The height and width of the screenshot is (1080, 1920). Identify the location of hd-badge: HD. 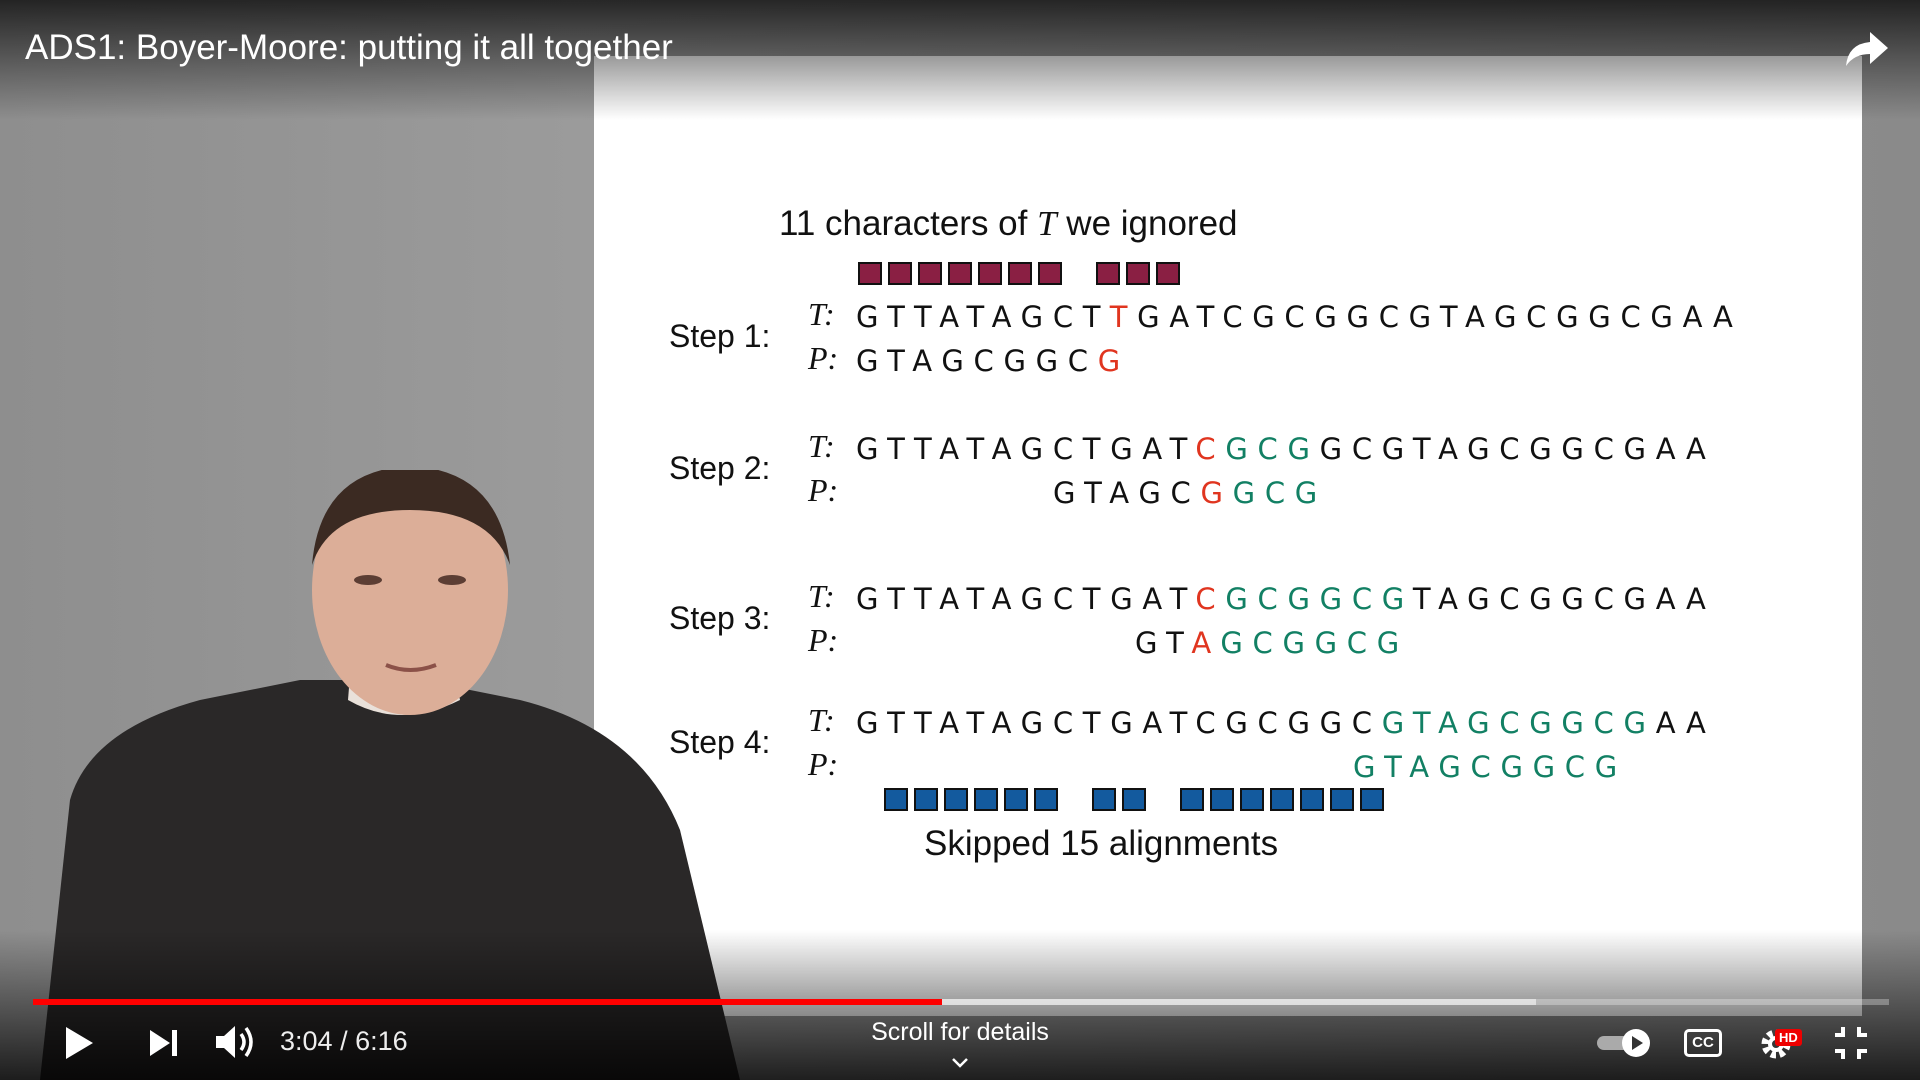
(1788, 1037).